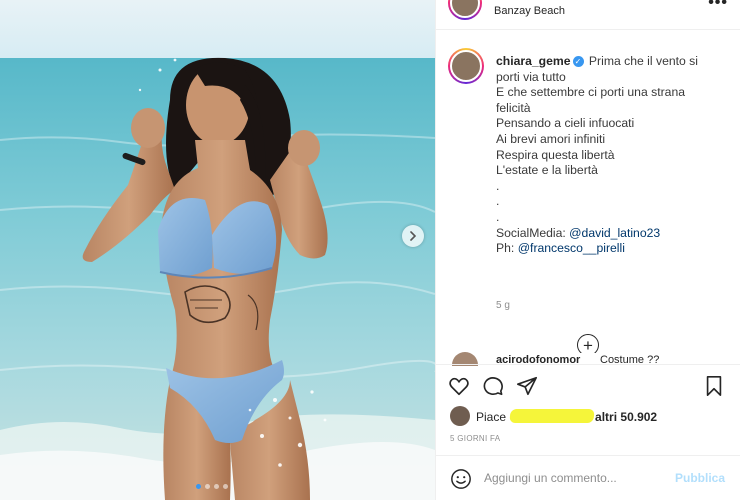 This screenshot has height=500, width=740. I want to click on heart-icon, so click(459, 386).